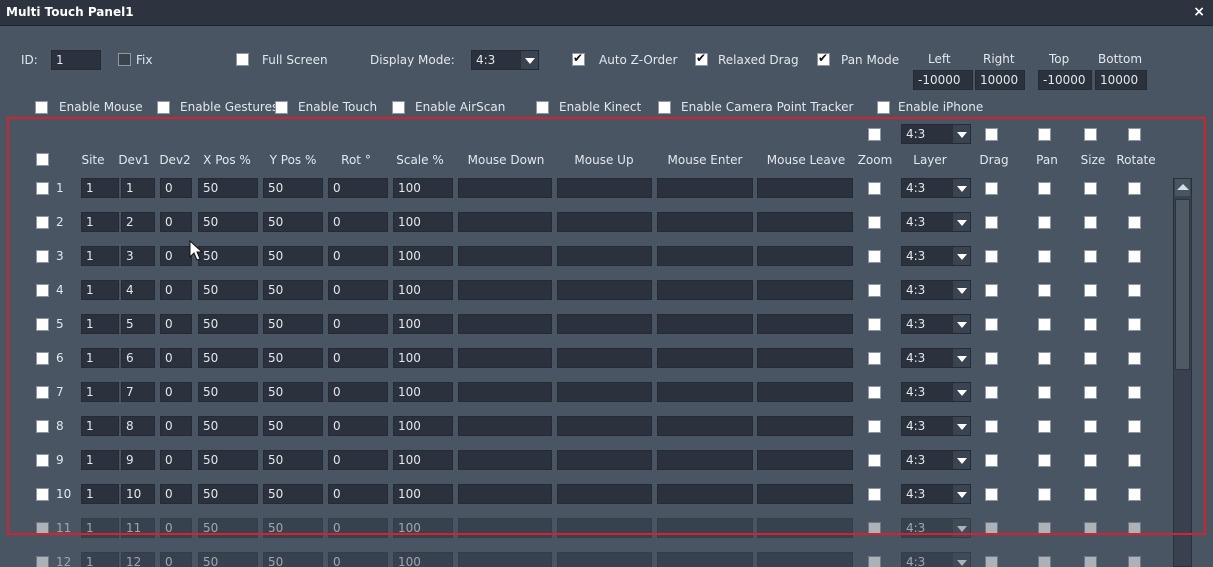  What do you see at coordinates (412, 60) in the screenshot?
I see `display-mode-label: Display Mode:` at bounding box center [412, 60].